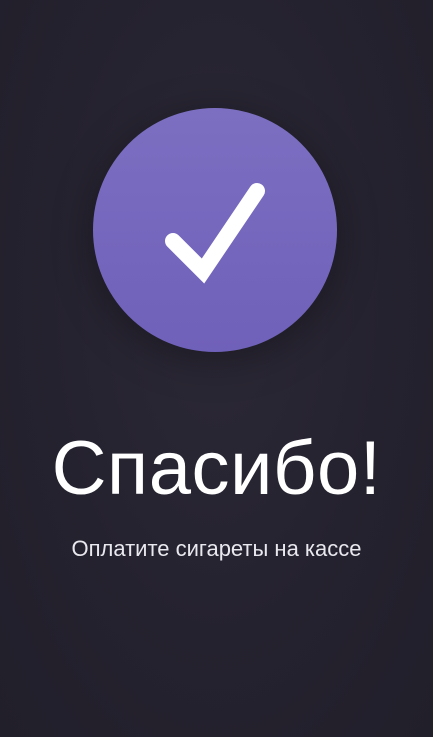 This screenshot has width=433, height=737. I want to click on checkmark-icon, so click(215, 233).